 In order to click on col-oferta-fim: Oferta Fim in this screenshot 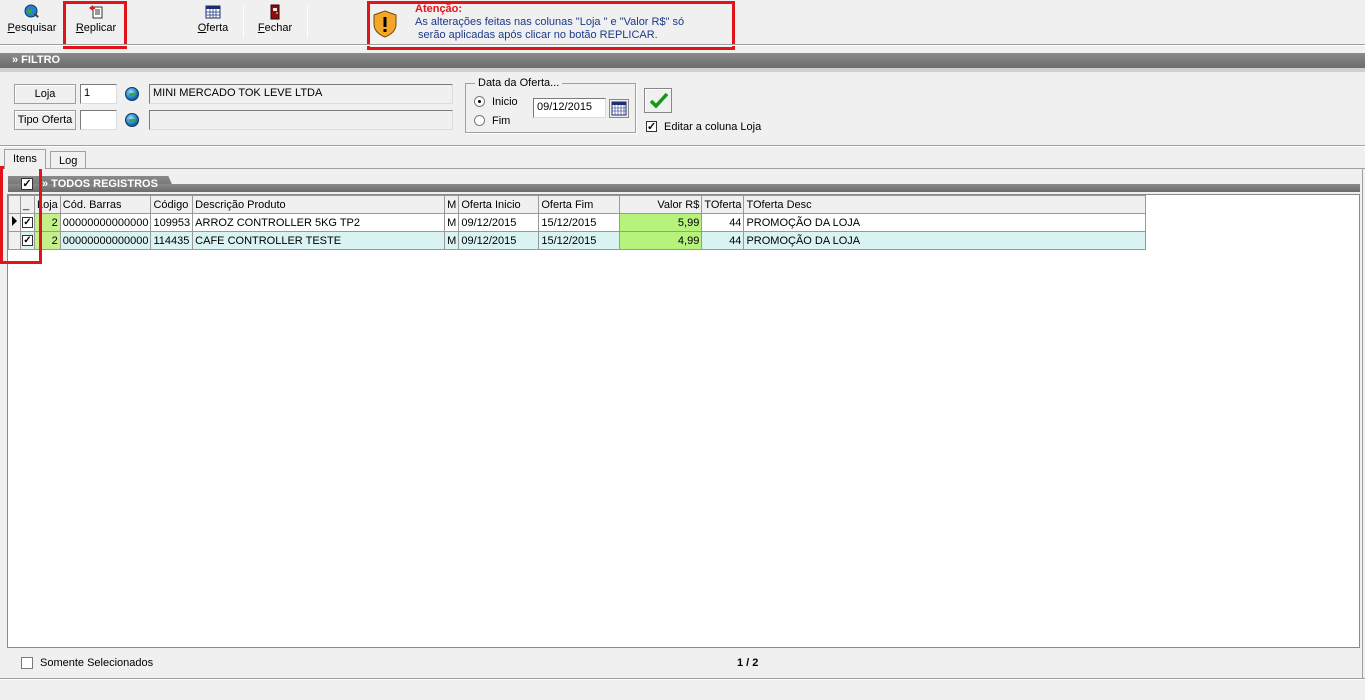, I will do `click(579, 204)`.